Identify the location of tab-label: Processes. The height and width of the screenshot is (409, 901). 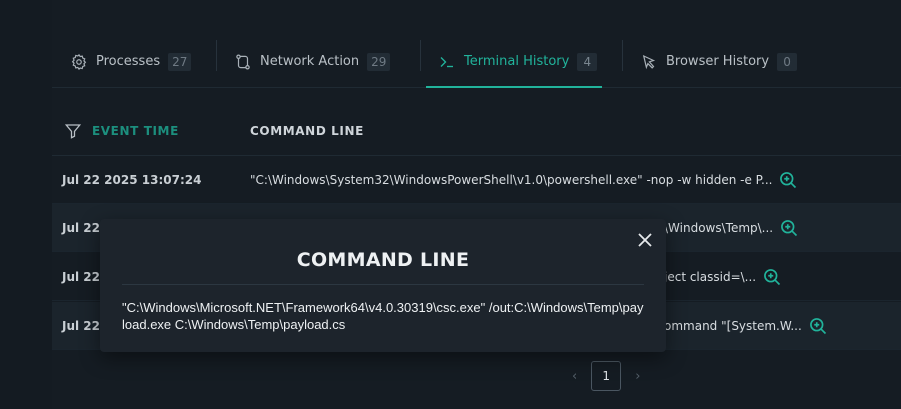
(128, 61).